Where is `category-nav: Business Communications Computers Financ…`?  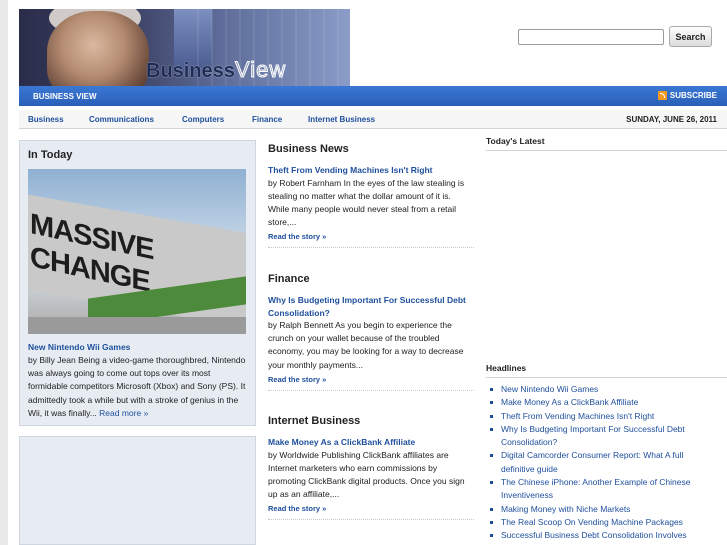 category-nav: Business Communications Computers Financ… is located at coordinates (373, 119).